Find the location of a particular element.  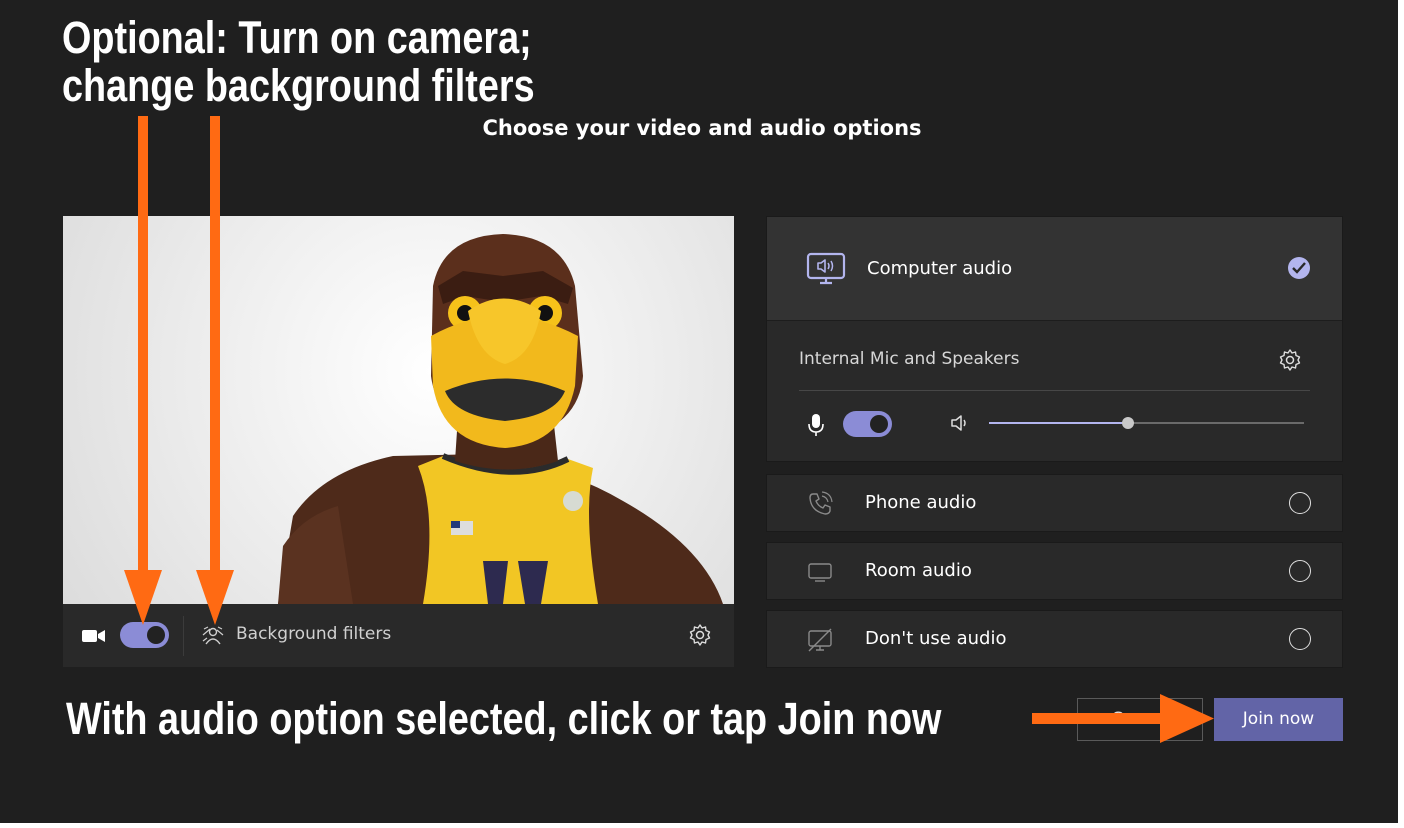

camera-toggle is located at coordinates (144, 635).